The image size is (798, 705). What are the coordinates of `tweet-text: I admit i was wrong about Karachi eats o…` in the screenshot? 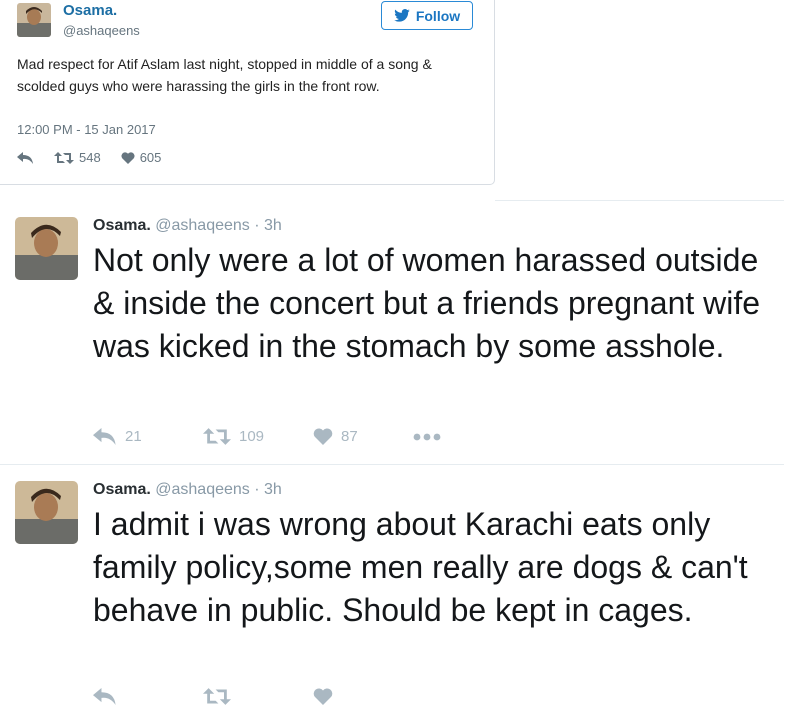 It's located at (420, 567).